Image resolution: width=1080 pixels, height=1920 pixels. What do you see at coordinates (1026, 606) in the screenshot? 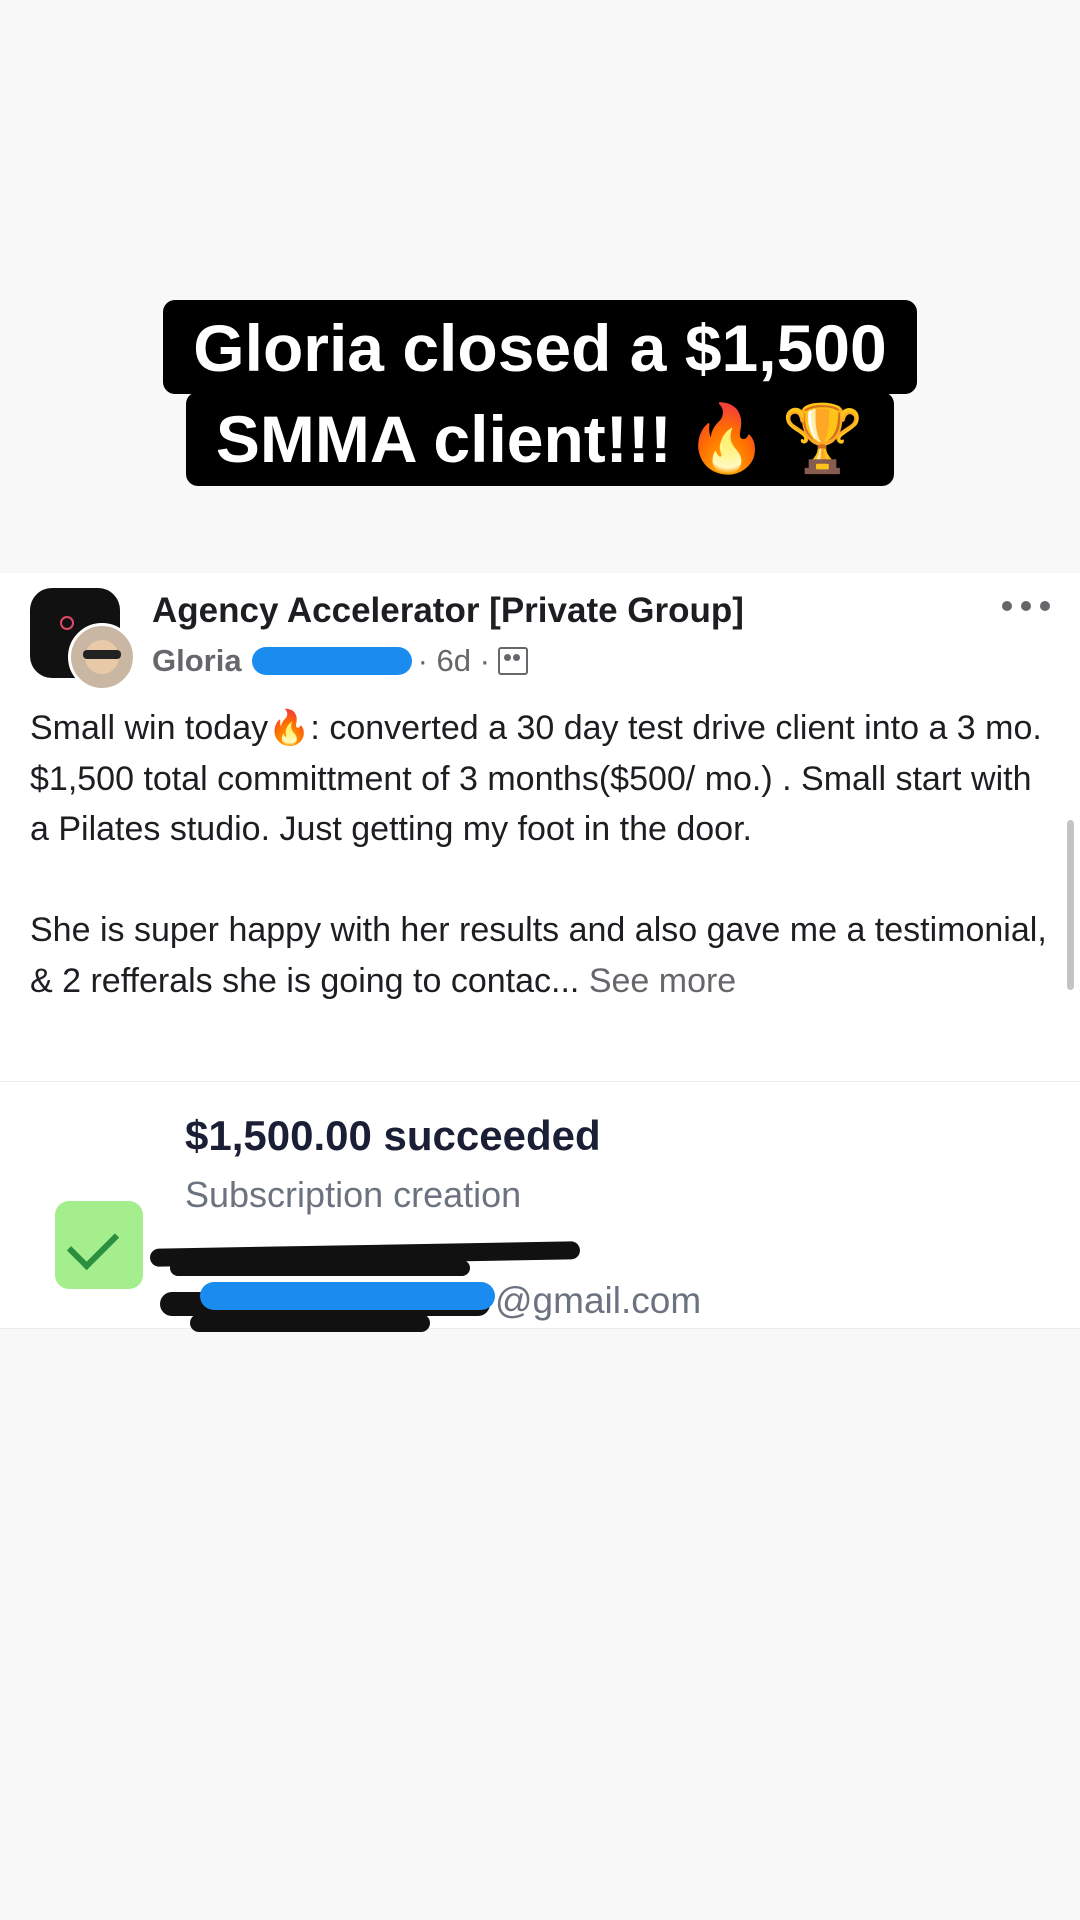
I see `more-options-icon` at bounding box center [1026, 606].